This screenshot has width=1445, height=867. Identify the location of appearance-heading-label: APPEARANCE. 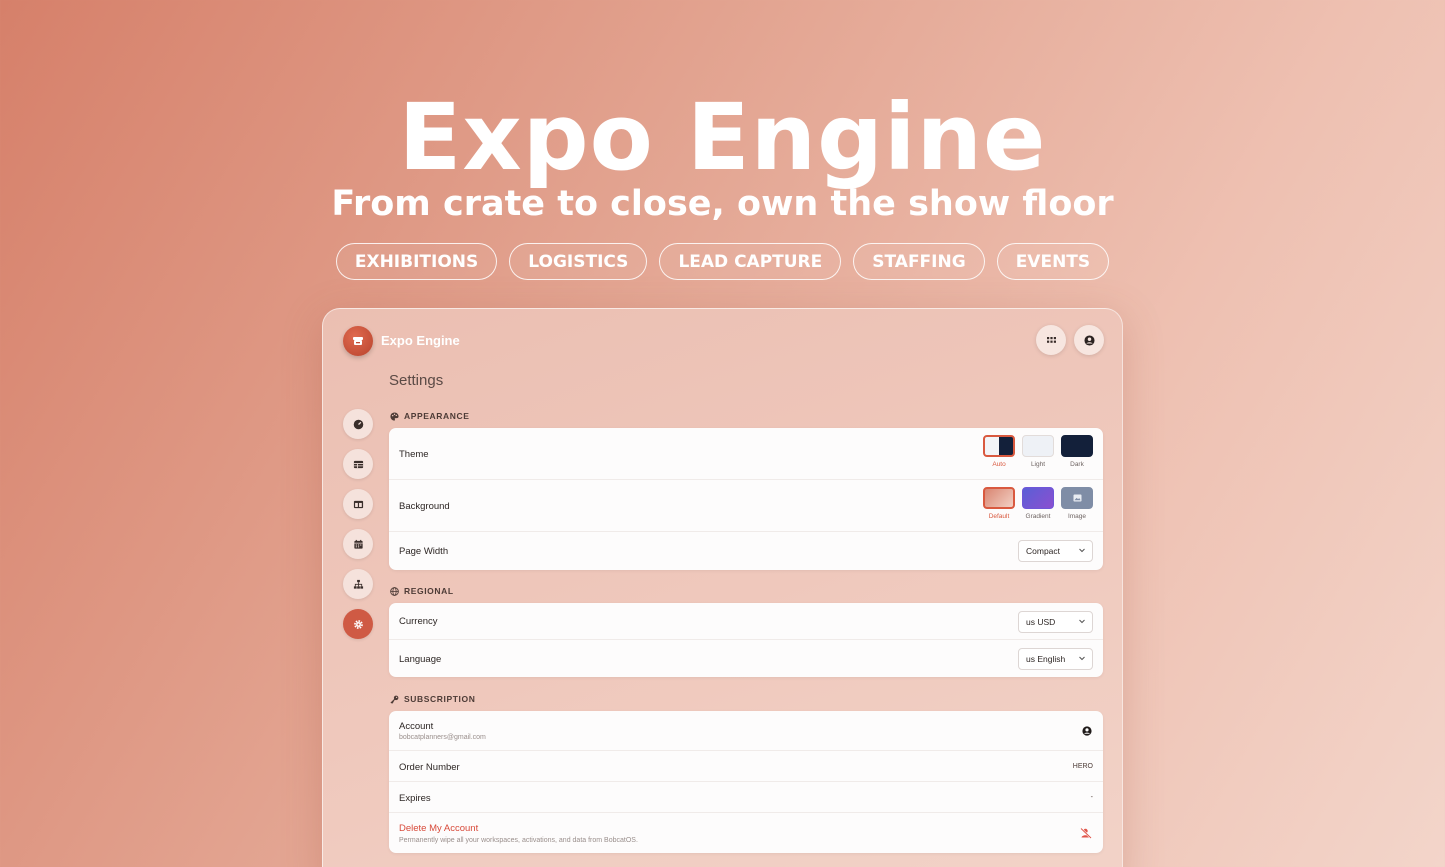
(437, 416).